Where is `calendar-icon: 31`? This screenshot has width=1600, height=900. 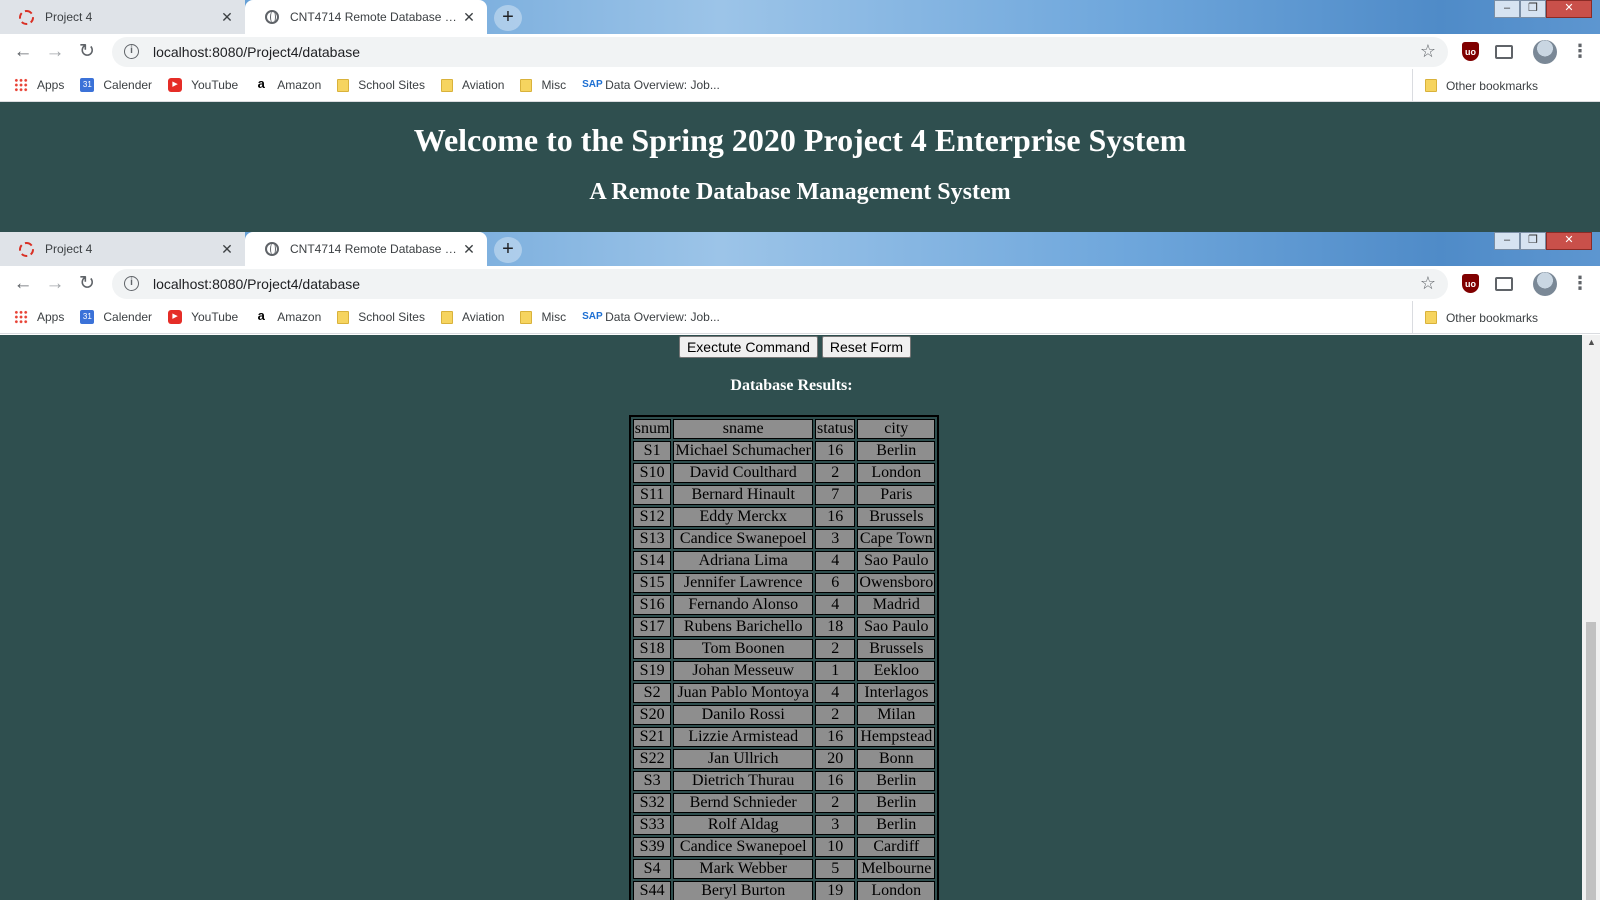
calendar-icon: 31 is located at coordinates (87, 317).